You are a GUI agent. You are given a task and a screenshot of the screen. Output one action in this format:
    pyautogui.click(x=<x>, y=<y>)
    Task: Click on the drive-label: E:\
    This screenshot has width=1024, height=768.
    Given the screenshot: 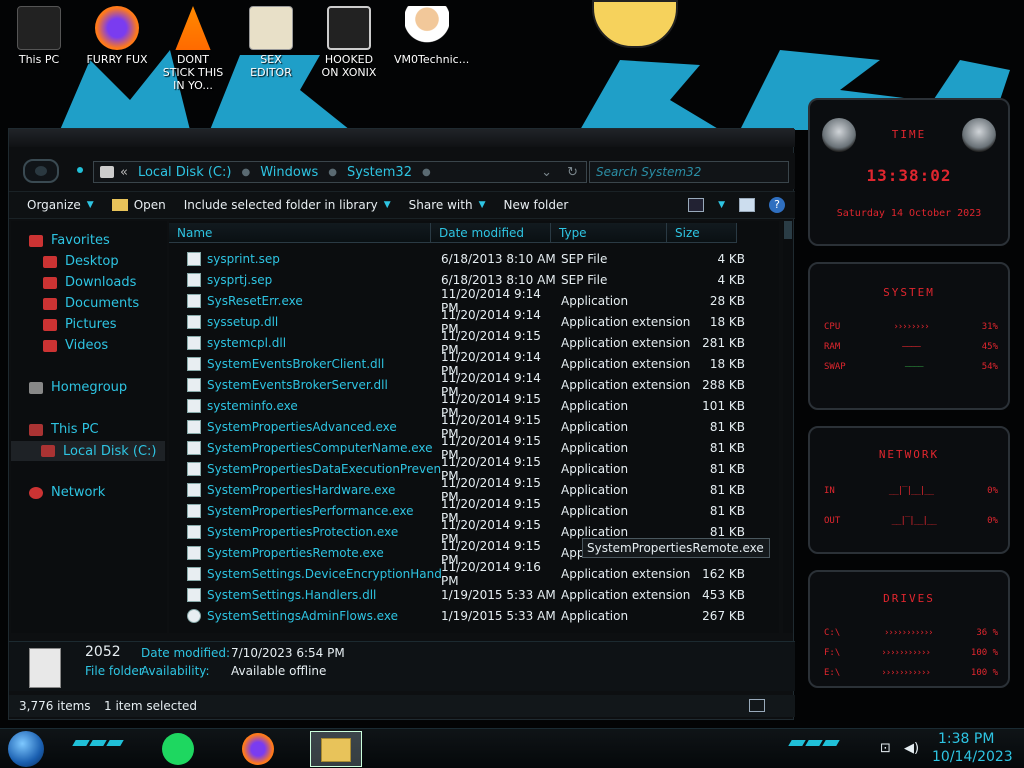 What is the action you would take?
    pyautogui.click(x=832, y=673)
    